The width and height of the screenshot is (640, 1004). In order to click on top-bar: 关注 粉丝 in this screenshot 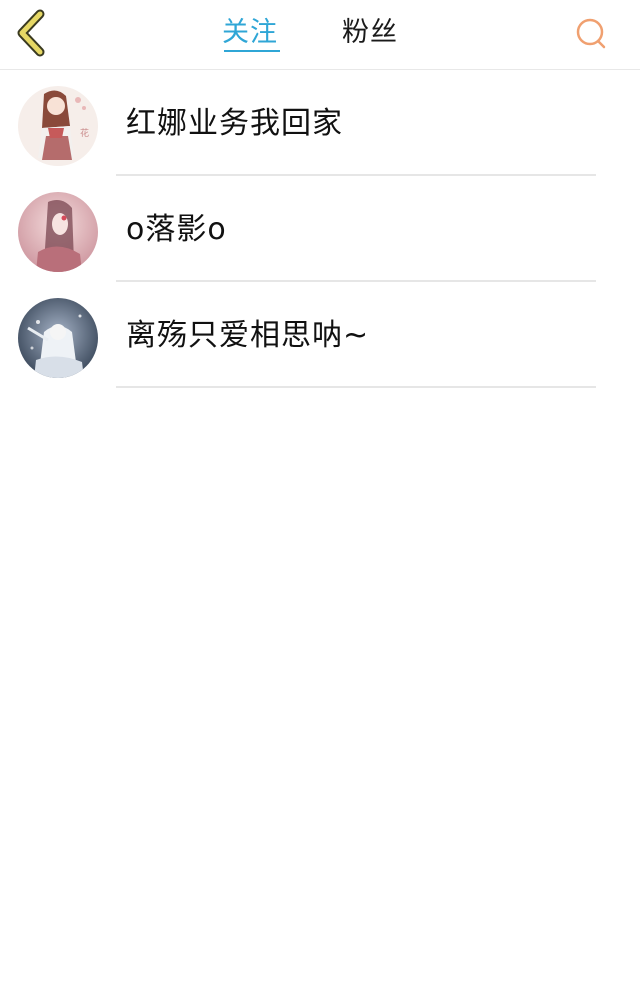, I will do `click(320, 35)`.